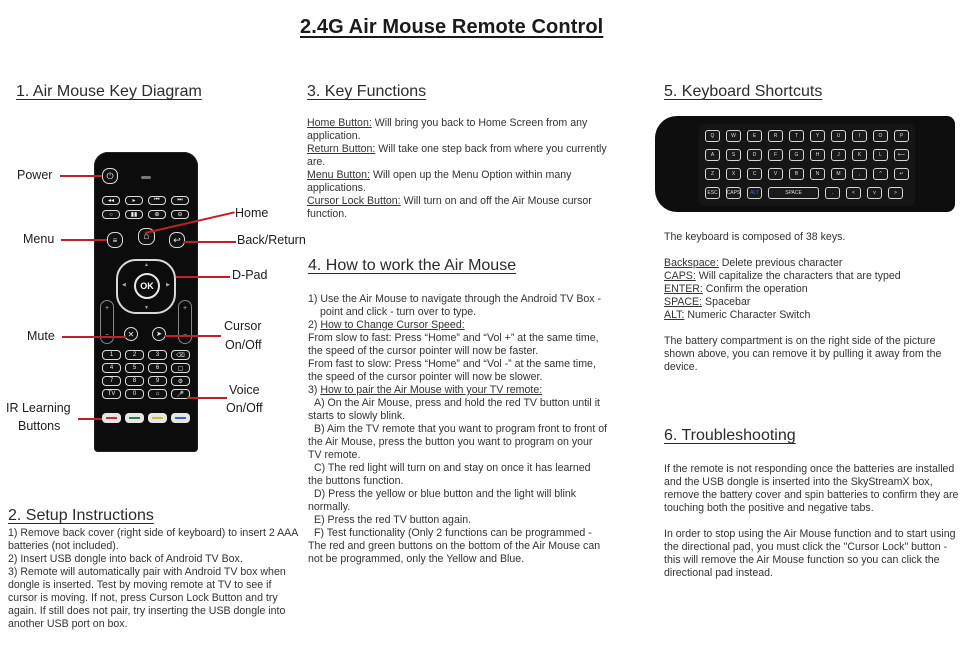 This screenshot has height=668, width=965. I want to click on shortcuts-heading: 5. Keyboard Shortcuts, so click(743, 91).